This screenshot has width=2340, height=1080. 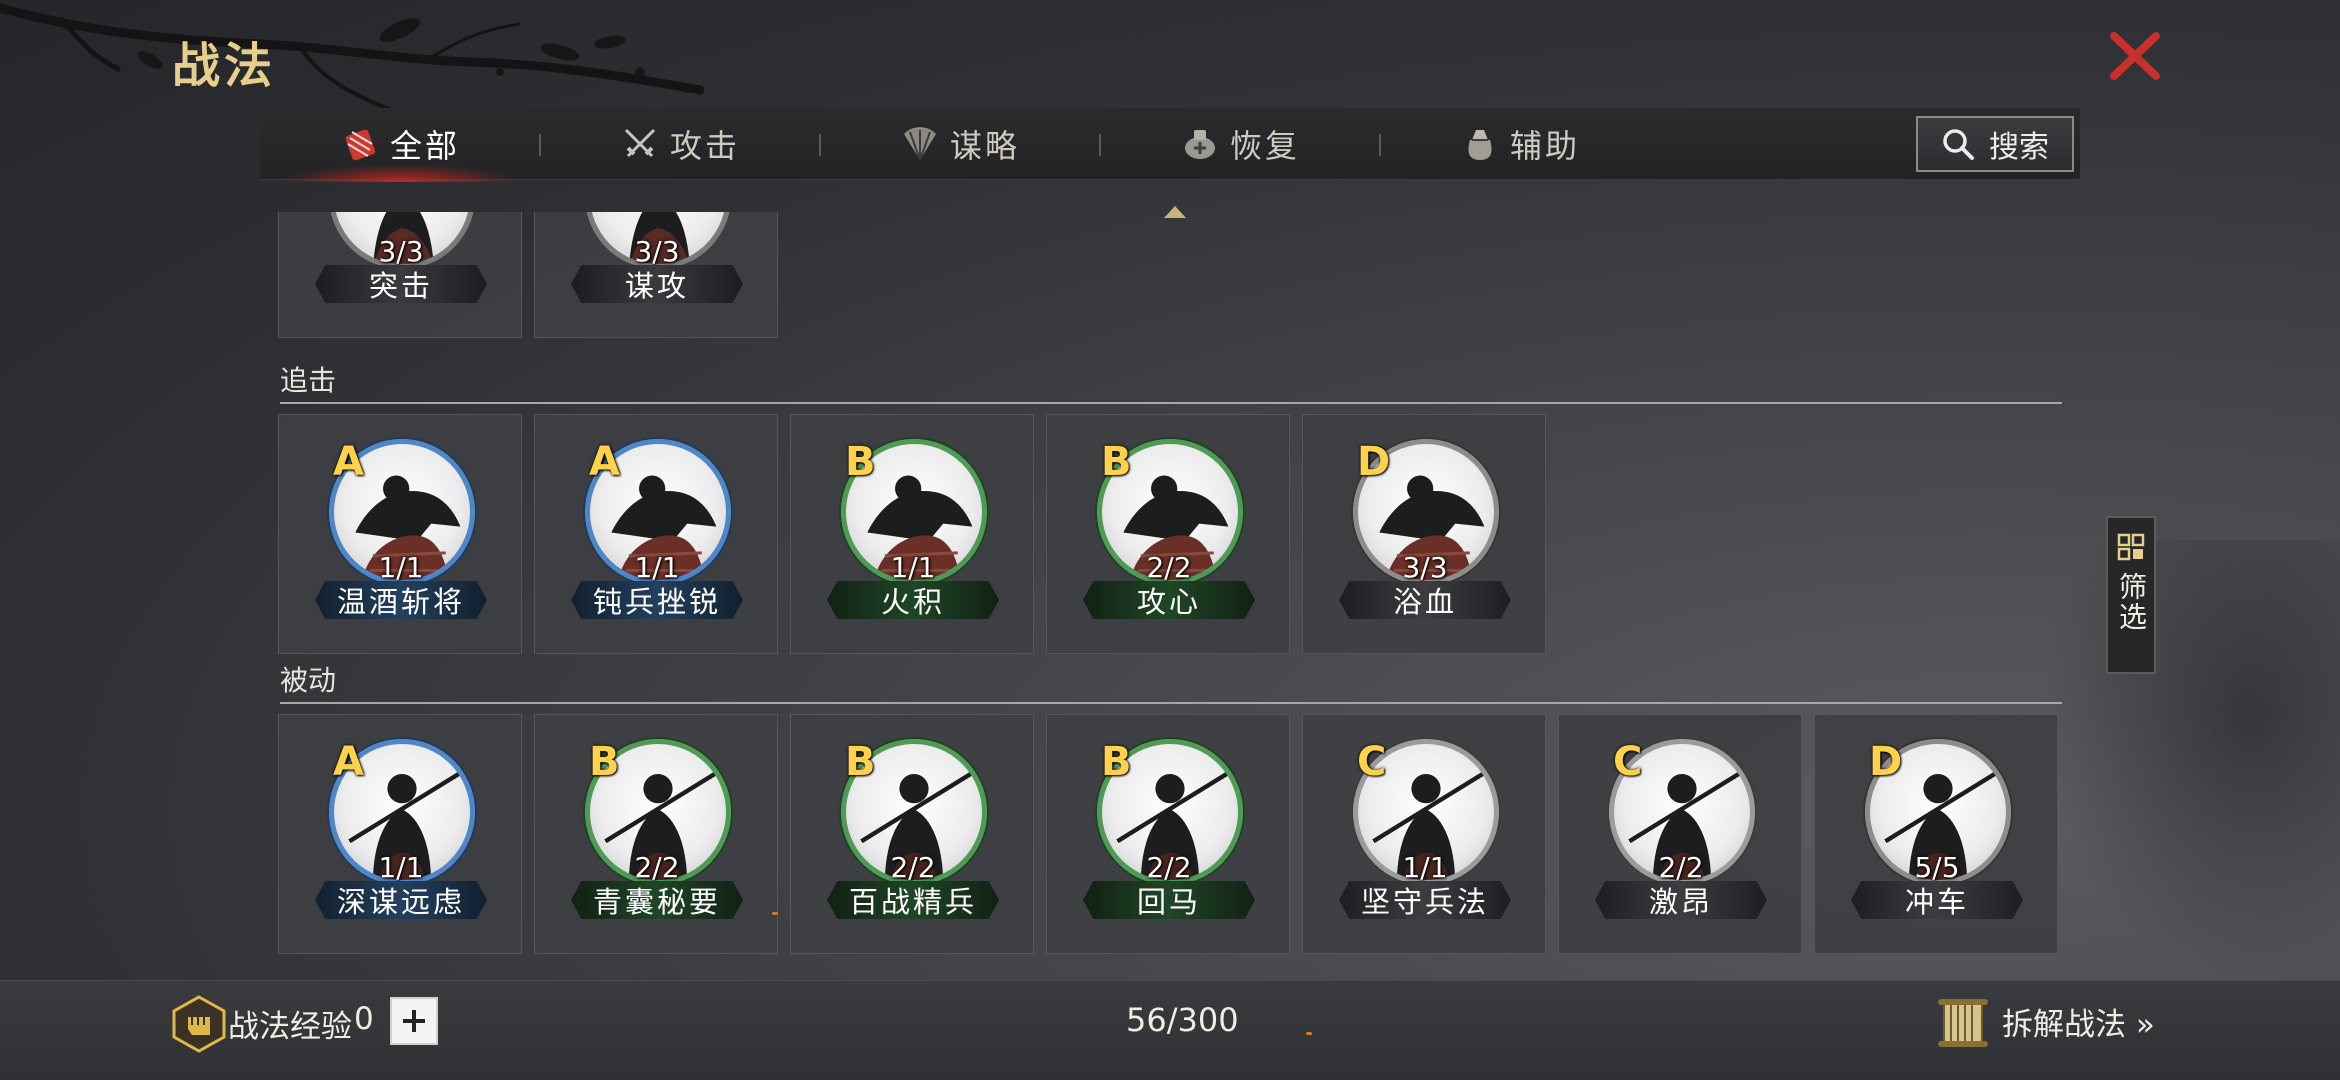 What do you see at coordinates (919, 144) in the screenshot?
I see `hand-fan-icon` at bounding box center [919, 144].